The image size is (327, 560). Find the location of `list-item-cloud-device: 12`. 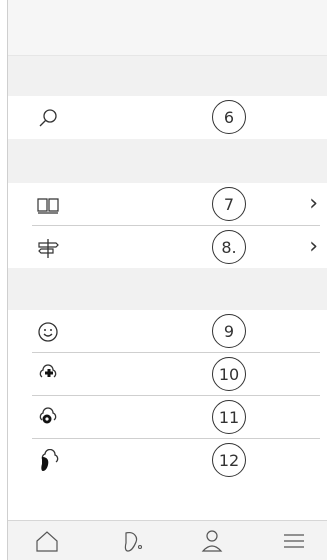

list-item-cloud-device: 12 is located at coordinates (167, 460).